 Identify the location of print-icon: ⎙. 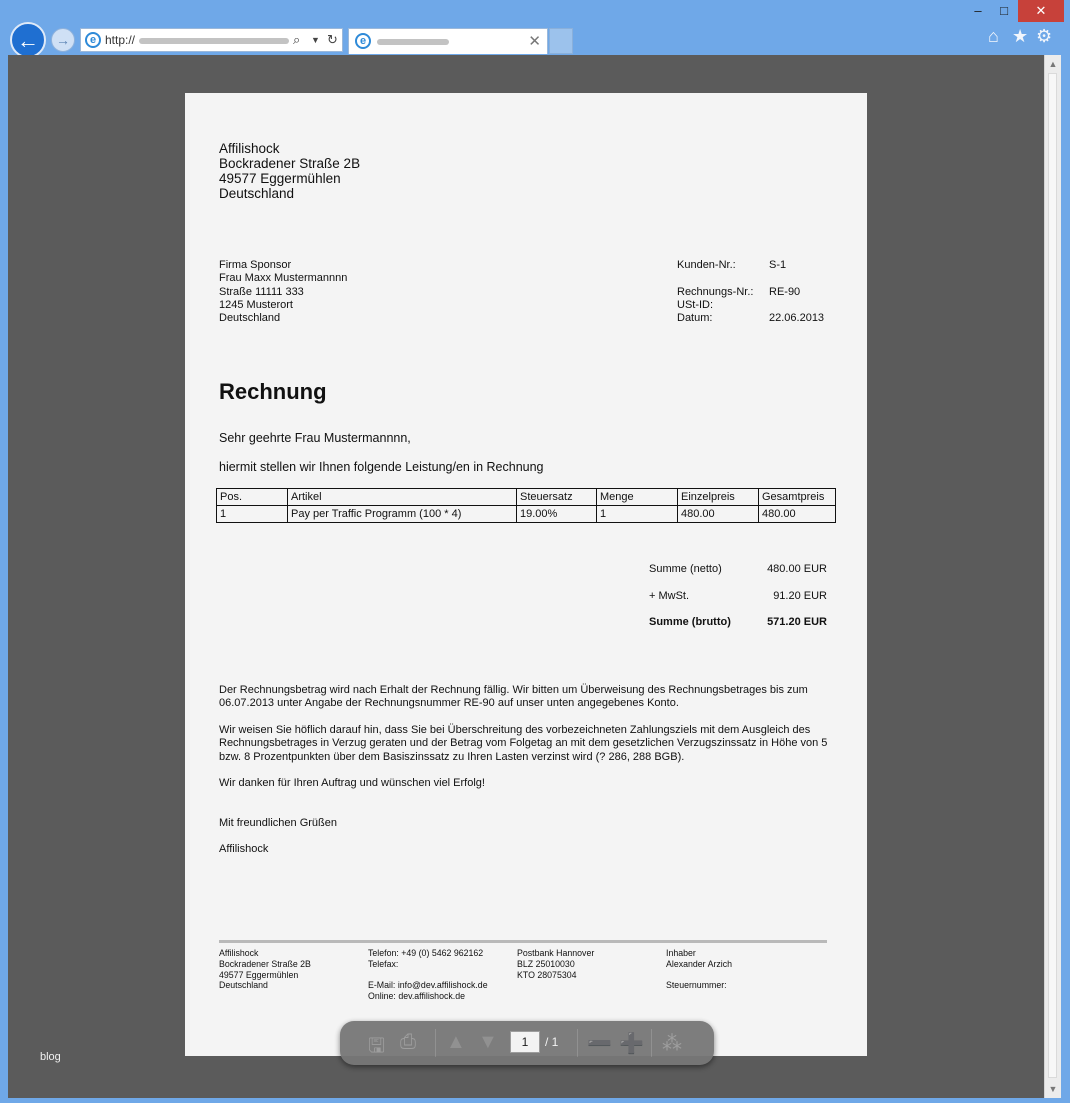
(408, 1042).